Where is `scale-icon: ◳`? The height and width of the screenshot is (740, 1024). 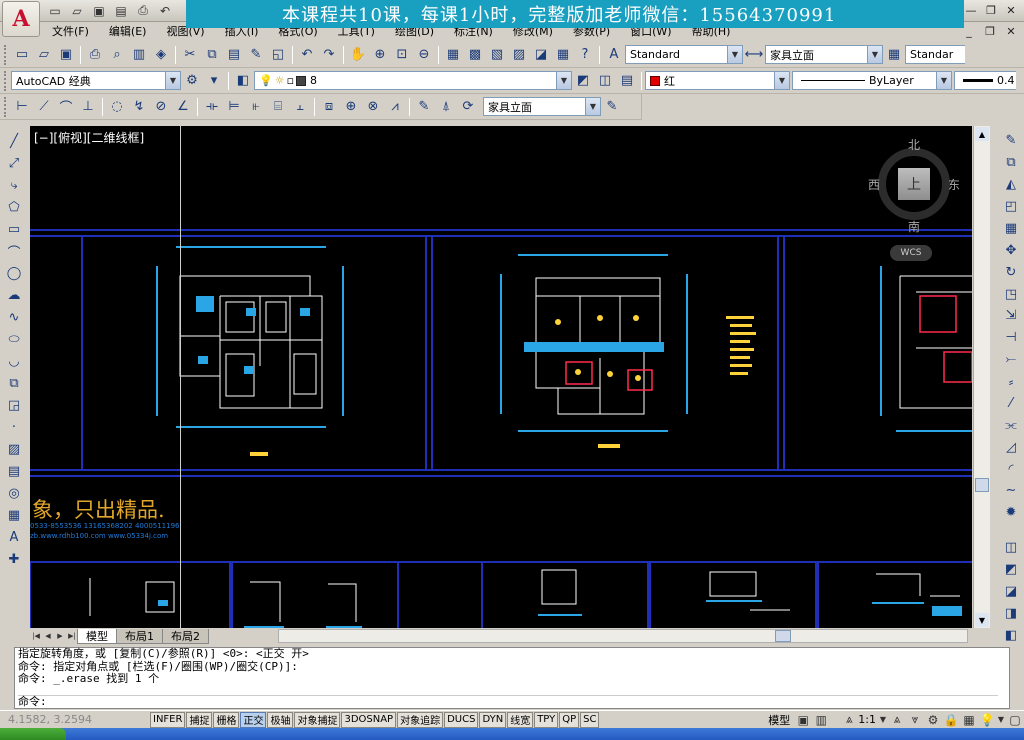 scale-icon: ◳ is located at coordinates (1011, 294).